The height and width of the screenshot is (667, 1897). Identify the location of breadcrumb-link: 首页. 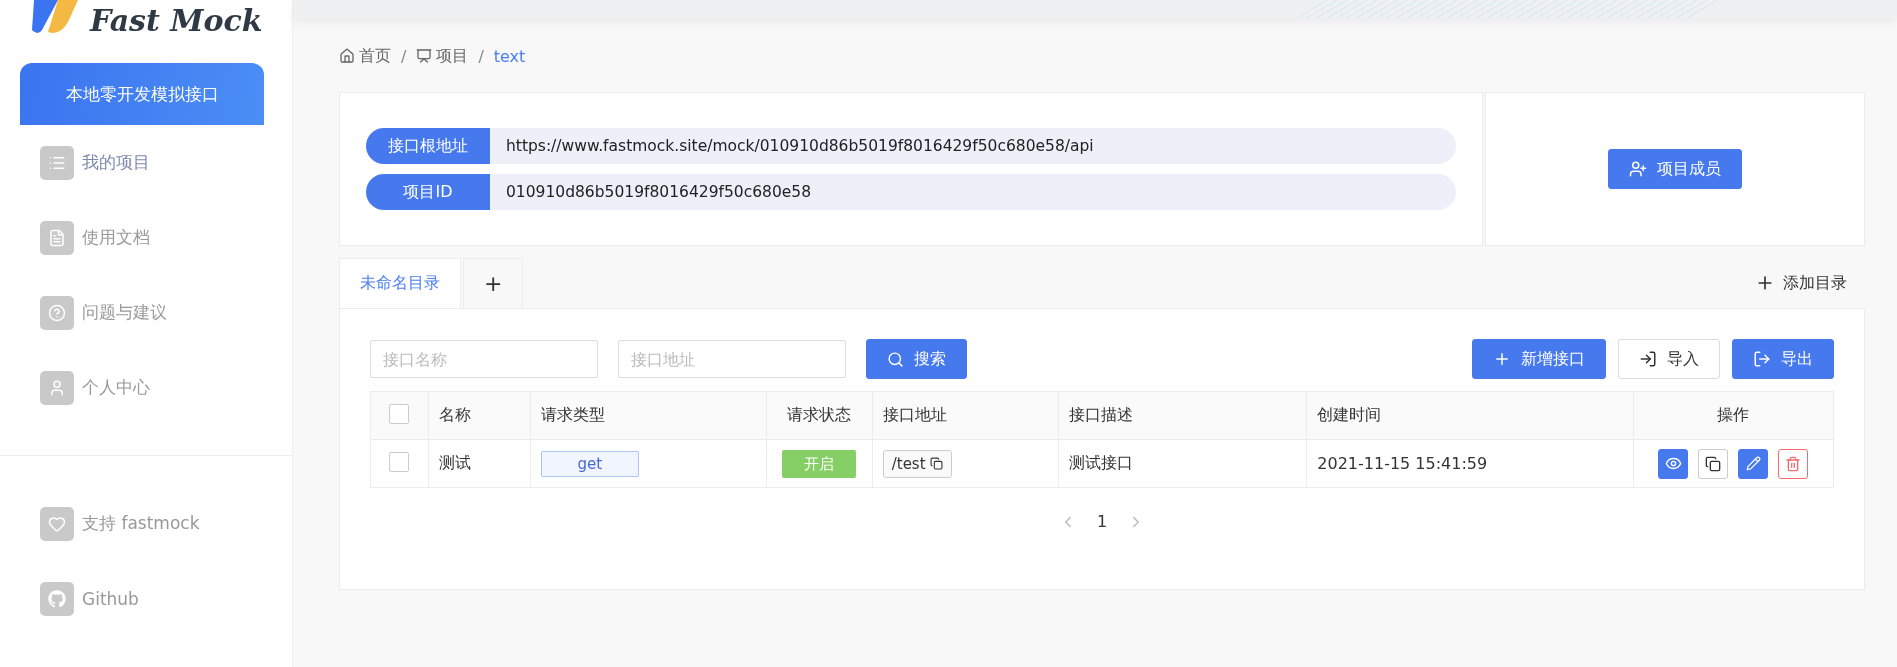
(365, 56).